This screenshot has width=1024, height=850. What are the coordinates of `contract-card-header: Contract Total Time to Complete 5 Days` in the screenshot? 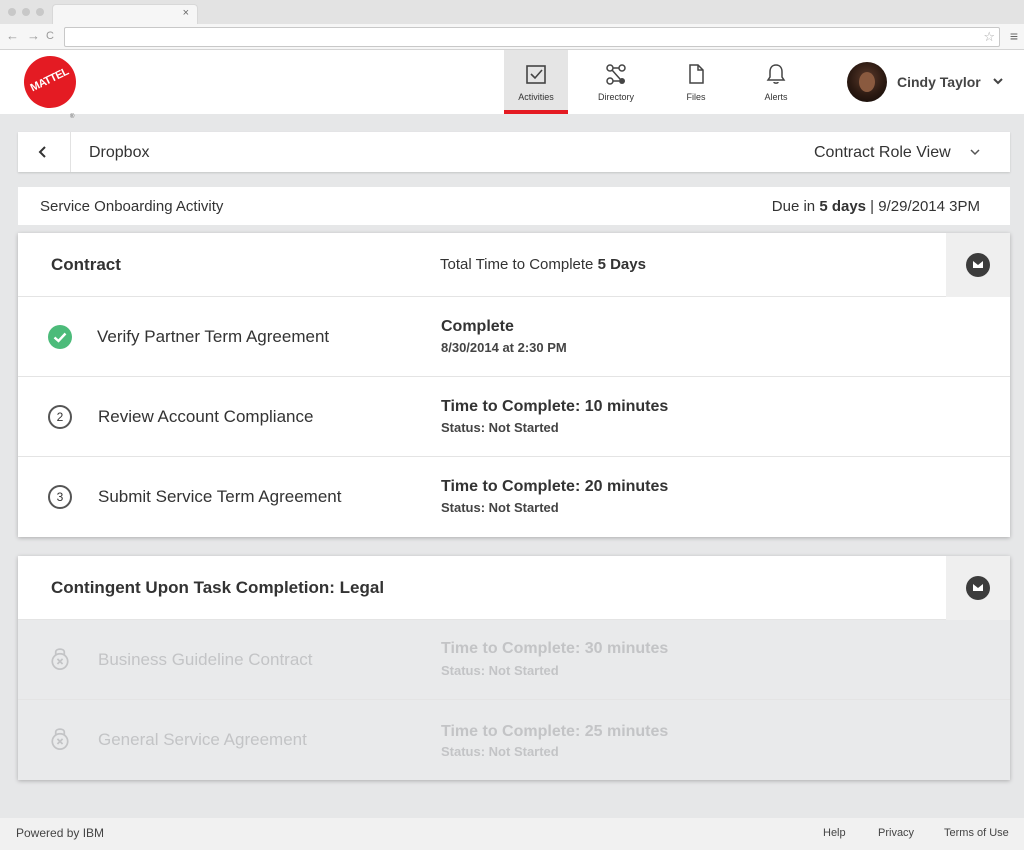 It's located at (514, 265).